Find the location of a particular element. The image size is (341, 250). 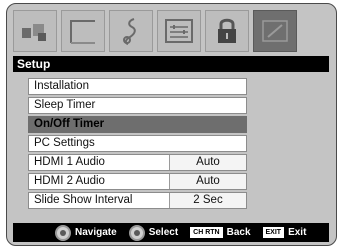

setup-icon is located at coordinates (275, 31).